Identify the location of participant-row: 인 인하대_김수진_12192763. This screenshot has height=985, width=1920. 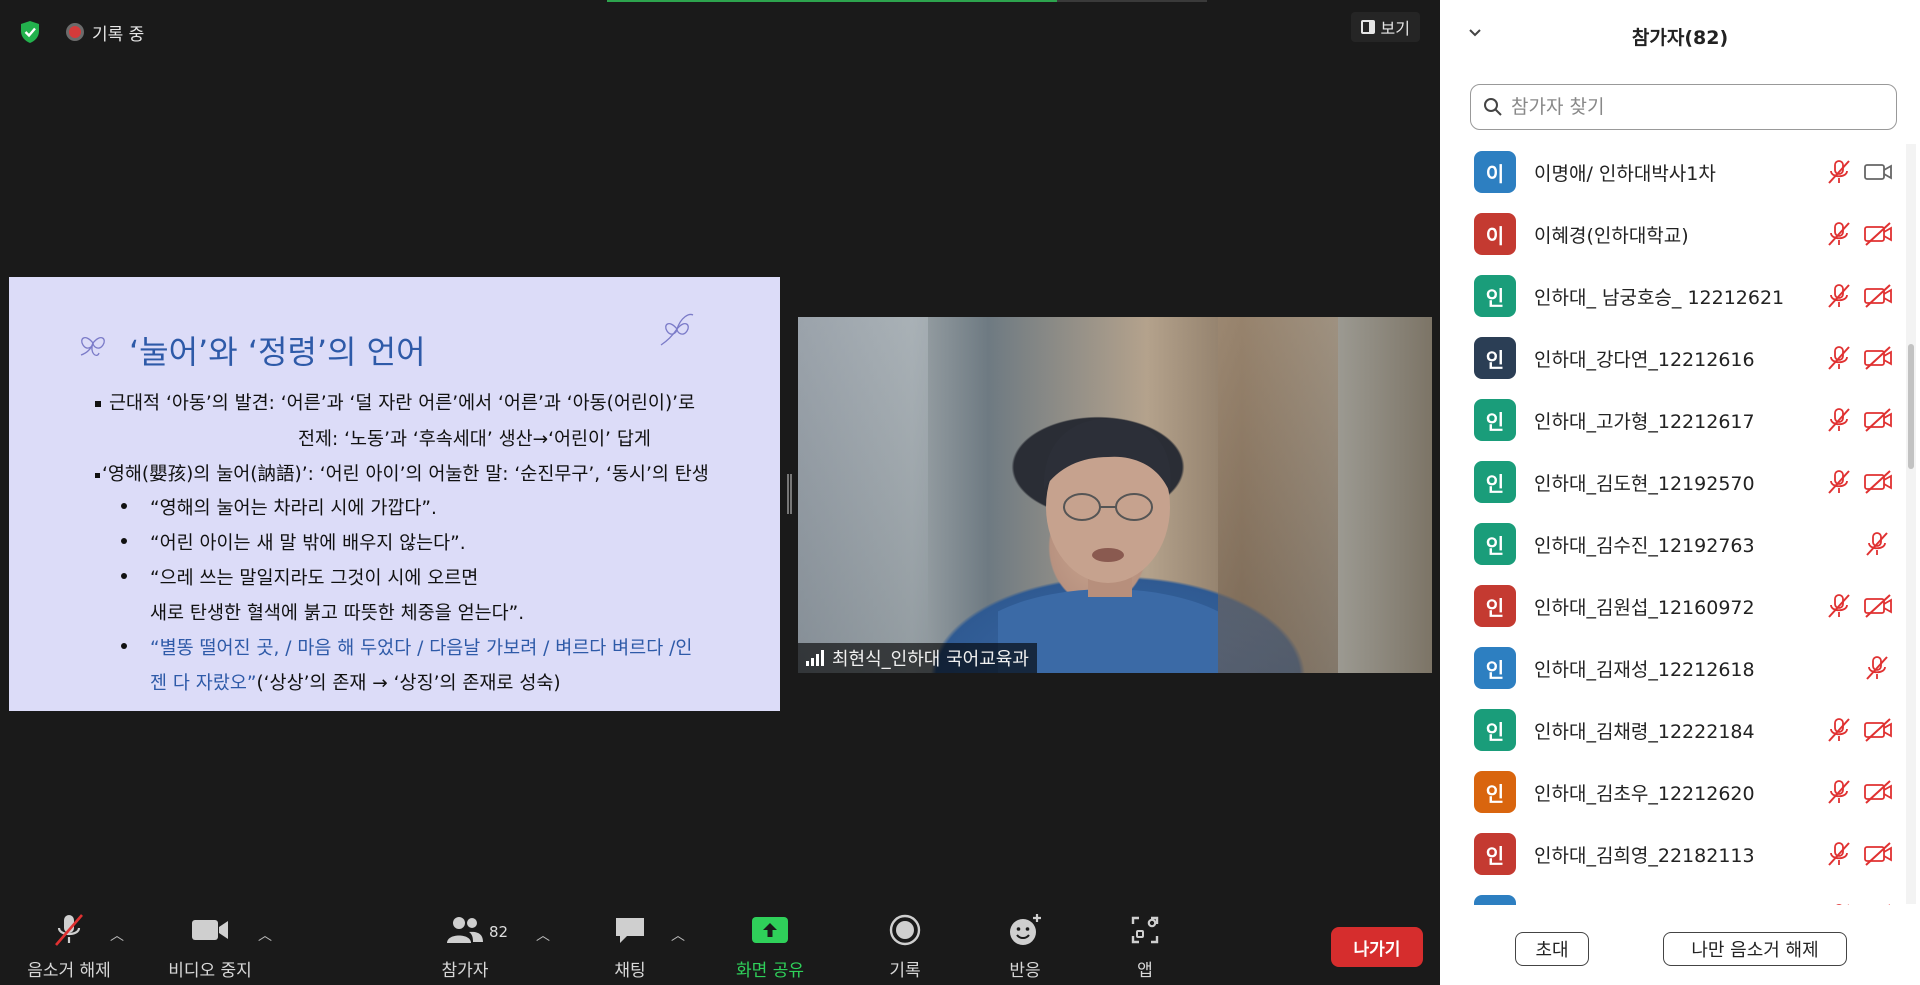
(1675, 544).